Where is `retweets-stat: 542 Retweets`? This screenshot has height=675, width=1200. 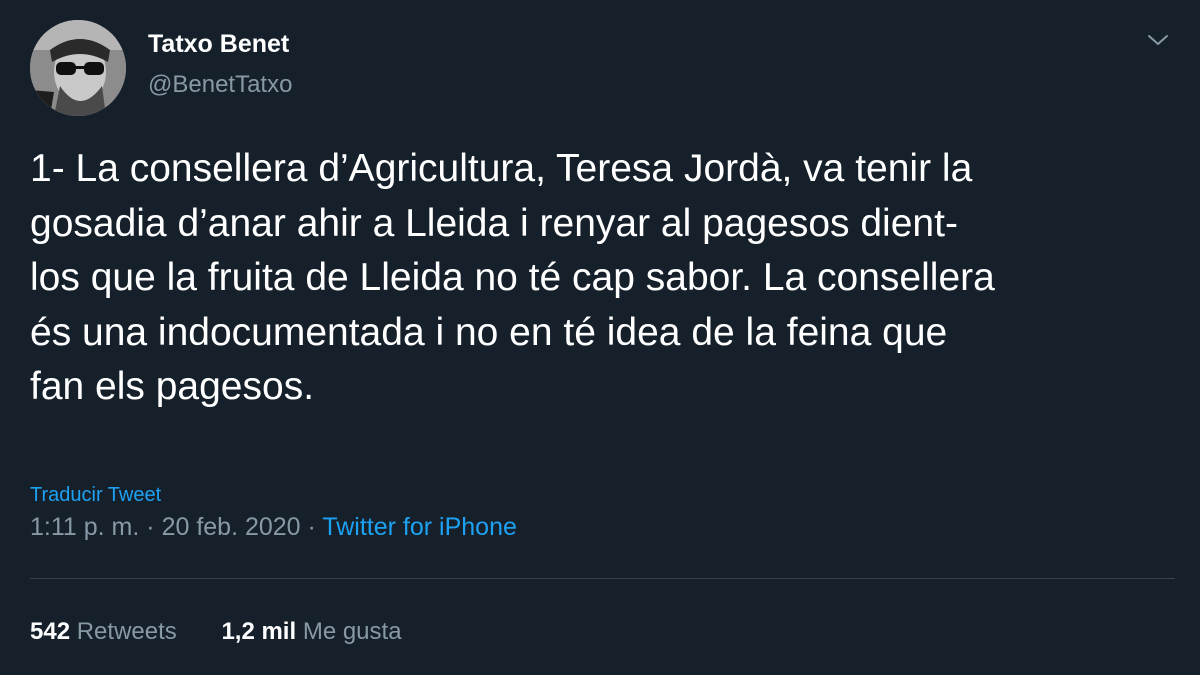
retweets-stat: 542 Retweets is located at coordinates (103, 632).